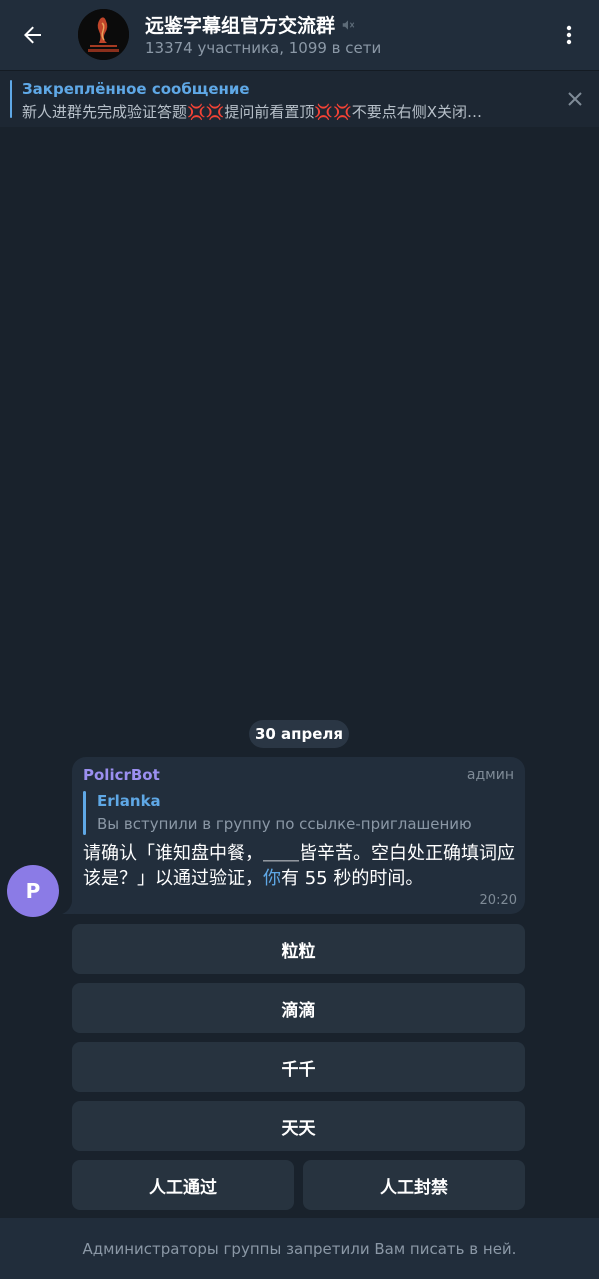  What do you see at coordinates (136, 89) in the screenshot?
I see `pinned-title: Закреплённое сообщение` at bounding box center [136, 89].